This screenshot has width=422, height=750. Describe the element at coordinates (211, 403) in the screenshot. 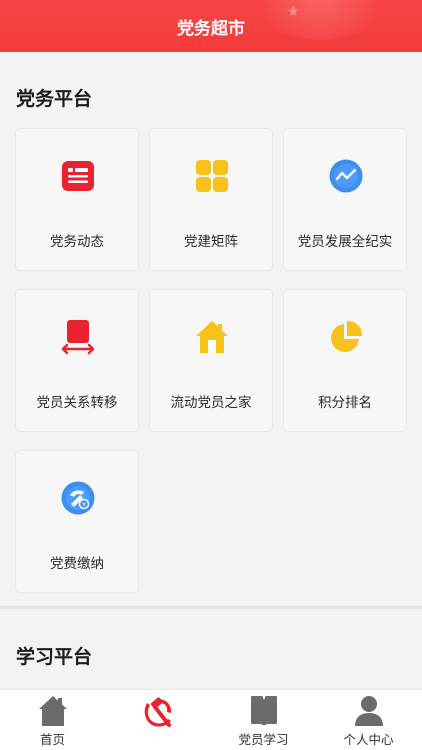

I see `tile-label: 流动党员之家` at that location.